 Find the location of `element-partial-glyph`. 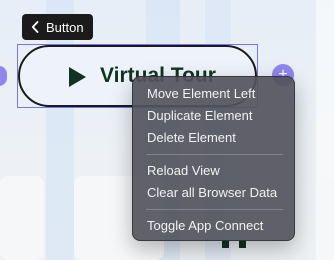

element-partial-glyph is located at coordinates (236, 244).